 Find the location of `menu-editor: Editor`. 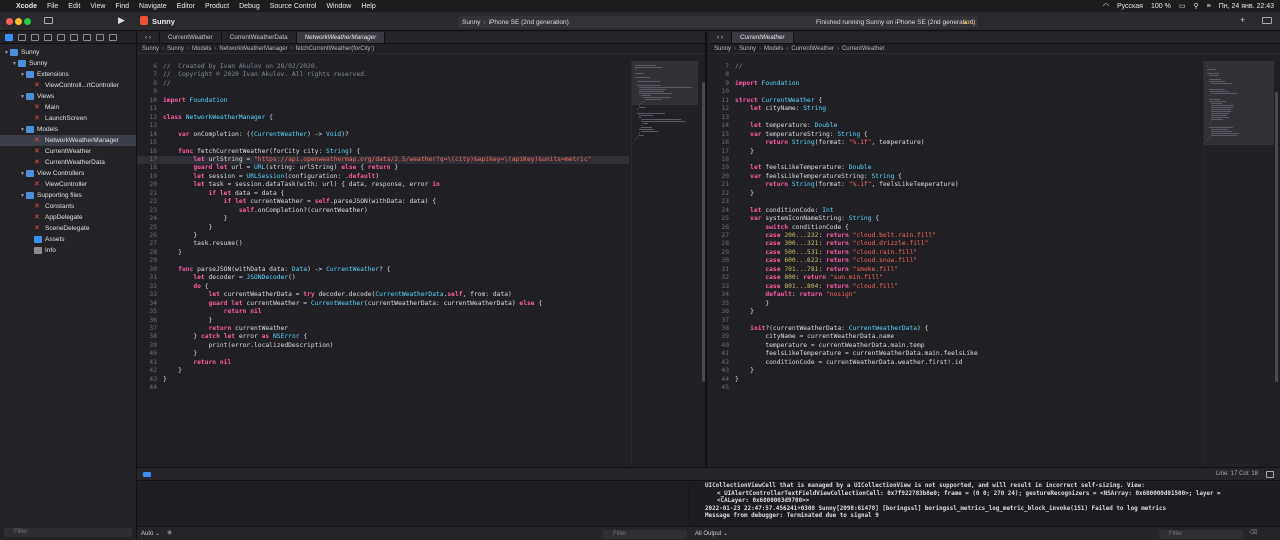

menu-editor: Editor is located at coordinates (186, 6).